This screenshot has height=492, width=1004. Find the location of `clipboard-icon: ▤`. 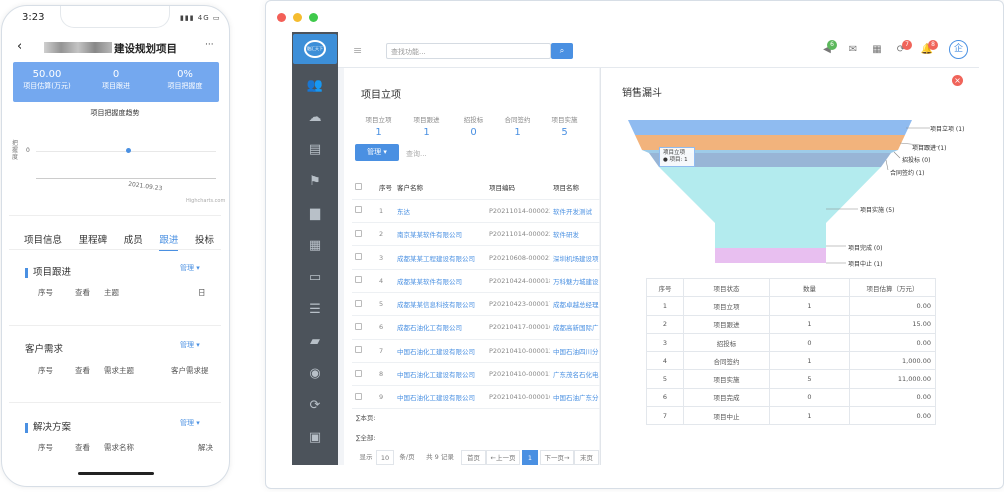

clipboard-icon: ▤ is located at coordinates (315, 150).